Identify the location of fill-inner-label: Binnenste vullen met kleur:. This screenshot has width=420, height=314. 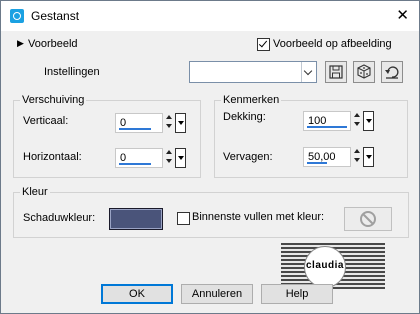
(258, 217).